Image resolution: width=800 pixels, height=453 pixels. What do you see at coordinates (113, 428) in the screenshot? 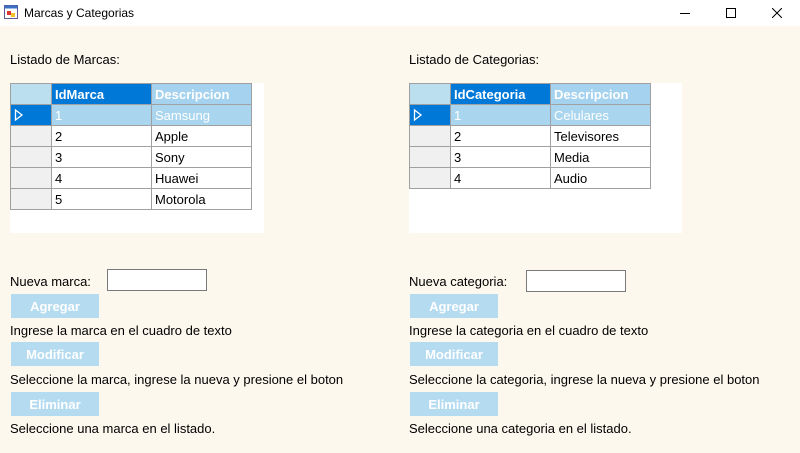
I see `eliminar-marca-help: Seleccione una marca en el listado.` at bounding box center [113, 428].